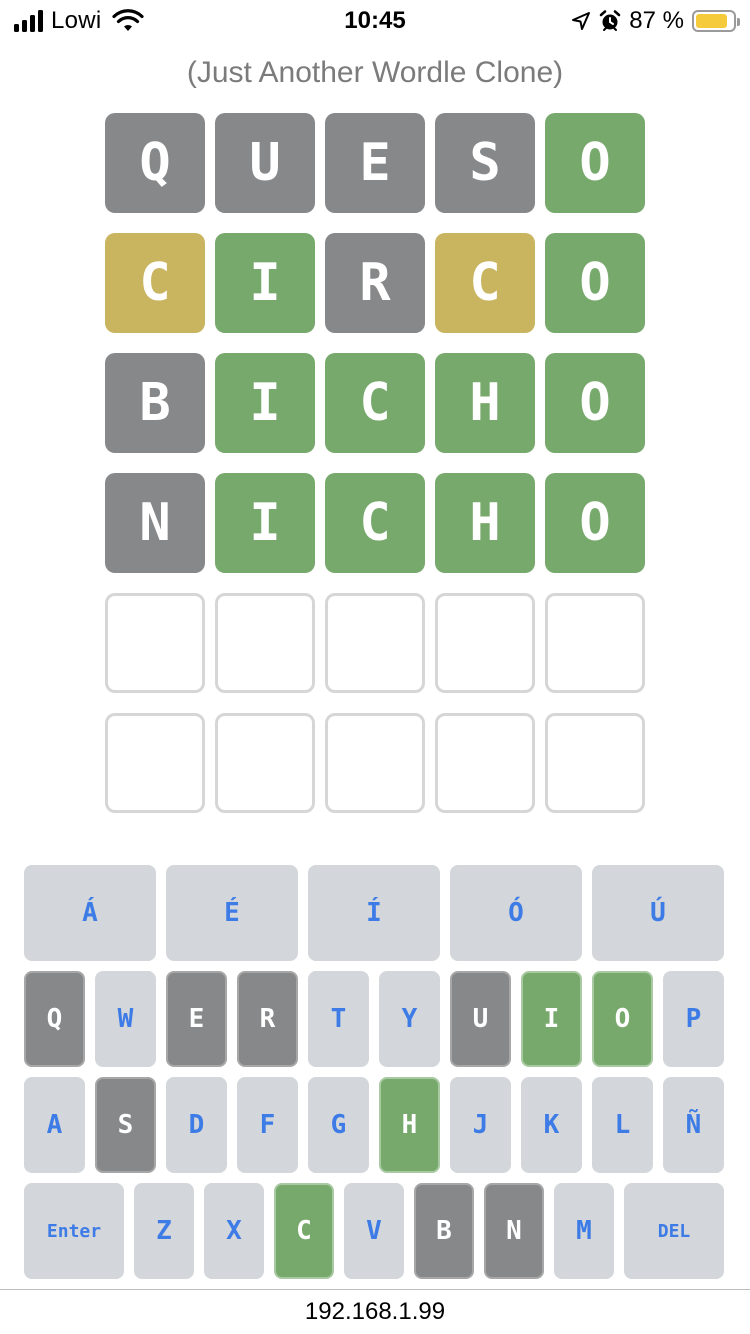  I want to click on board-row: NICHO, so click(375, 523).